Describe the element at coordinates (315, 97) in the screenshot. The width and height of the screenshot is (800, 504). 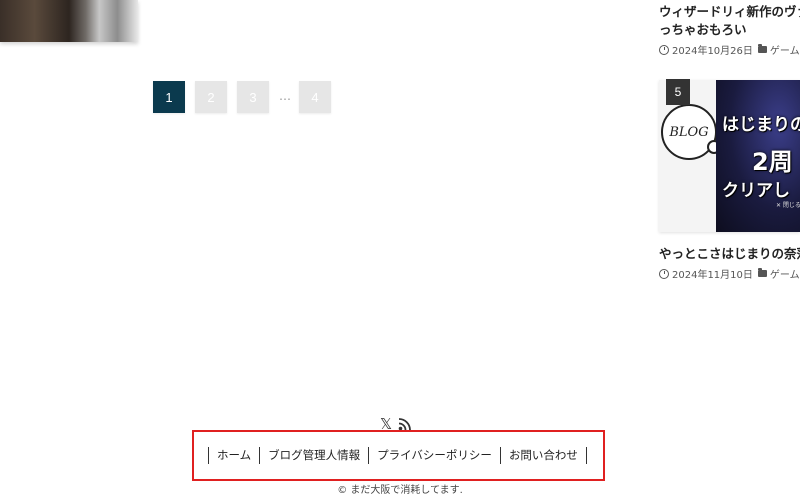
I see `page-4-button: 4` at that location.